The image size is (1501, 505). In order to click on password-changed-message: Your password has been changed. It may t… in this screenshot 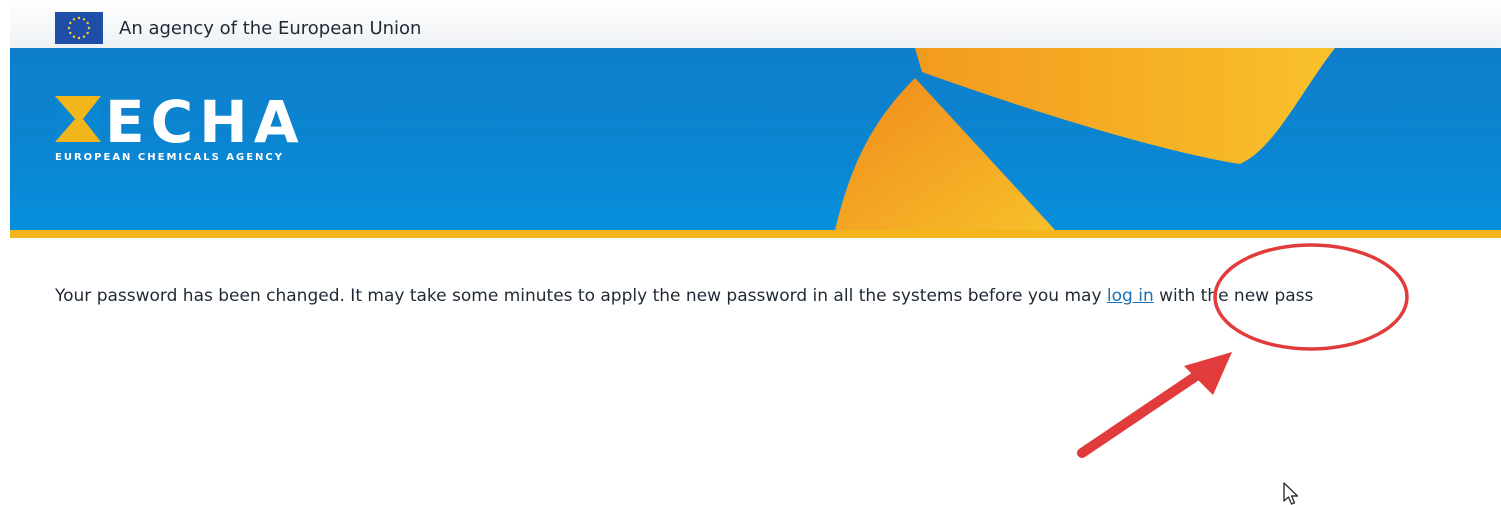, I will do `click(684, 296)`.